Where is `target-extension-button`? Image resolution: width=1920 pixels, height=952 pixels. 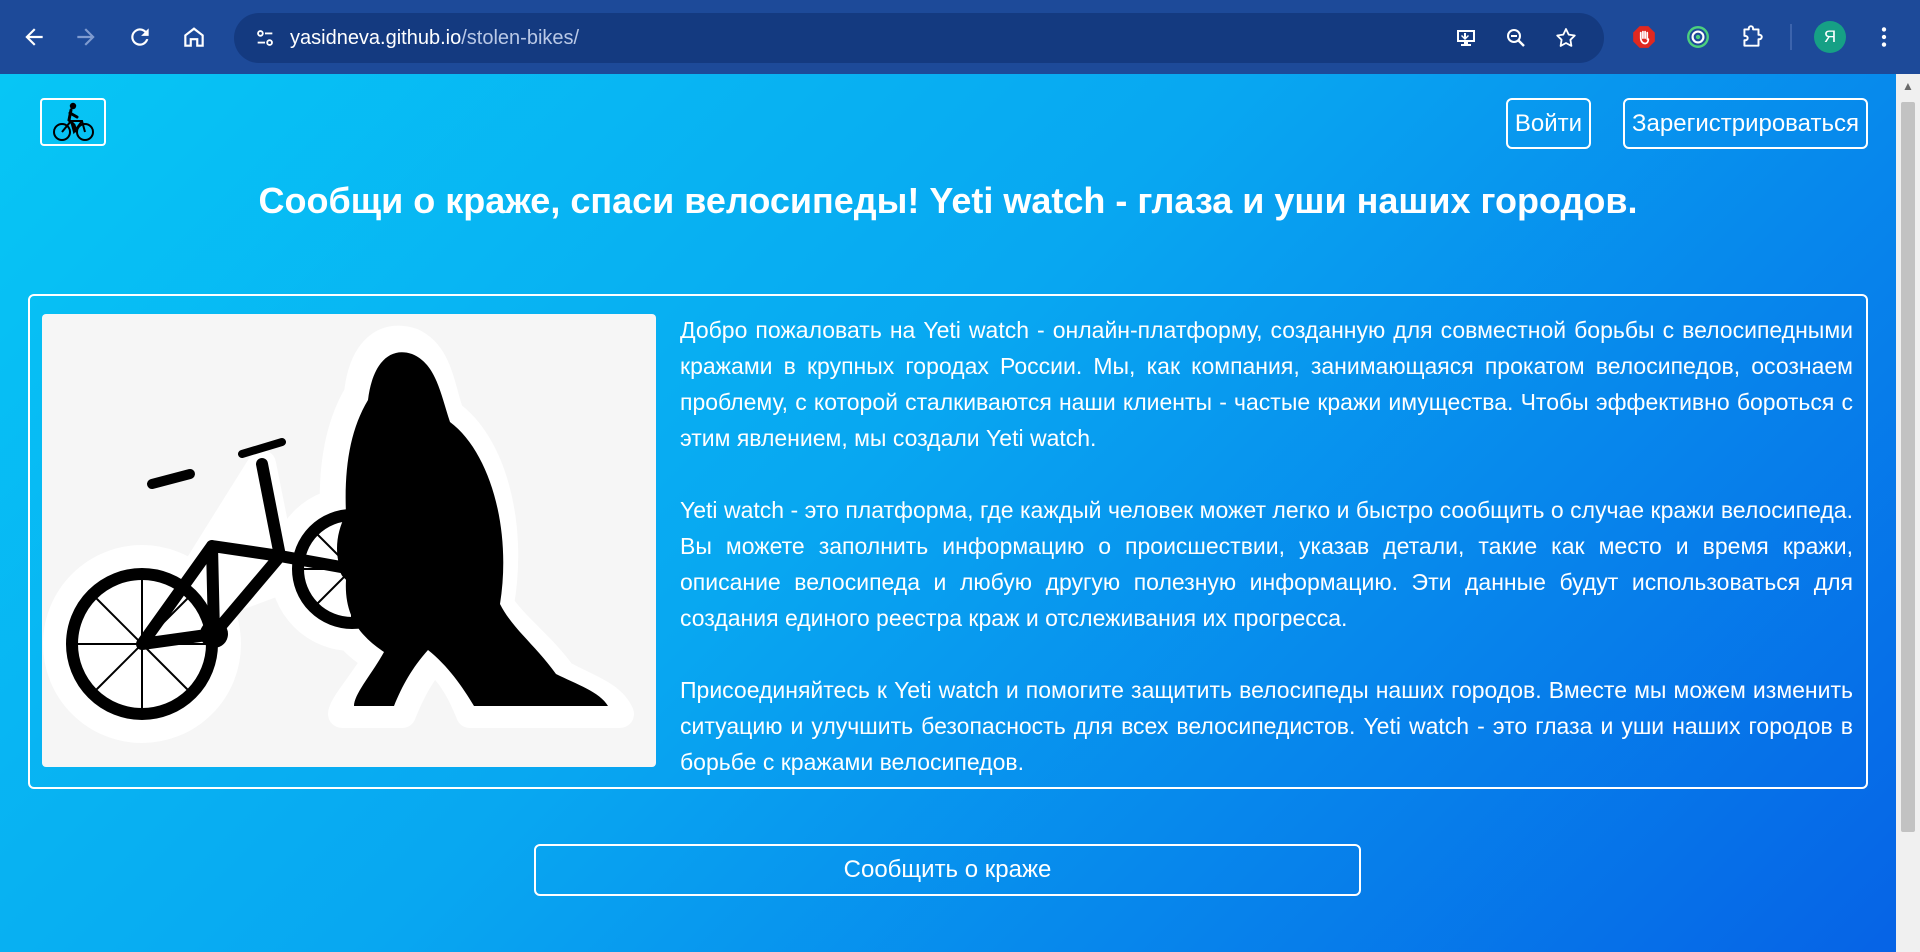 target-extension-button is located at coordinates (1698, 37).